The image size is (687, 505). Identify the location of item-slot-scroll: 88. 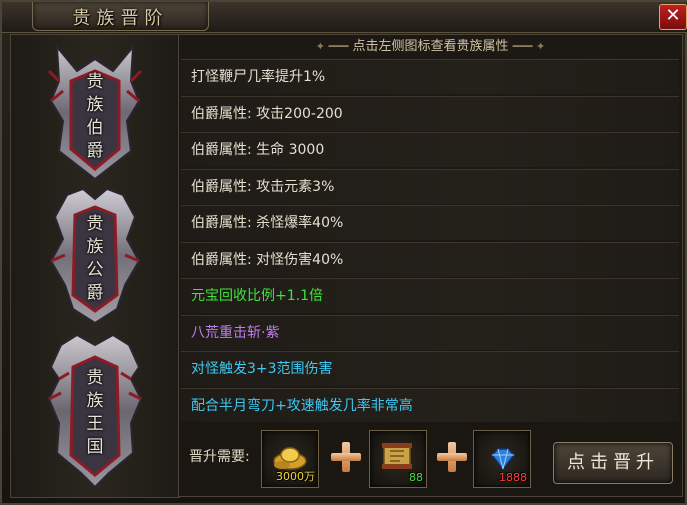
(398, 459).